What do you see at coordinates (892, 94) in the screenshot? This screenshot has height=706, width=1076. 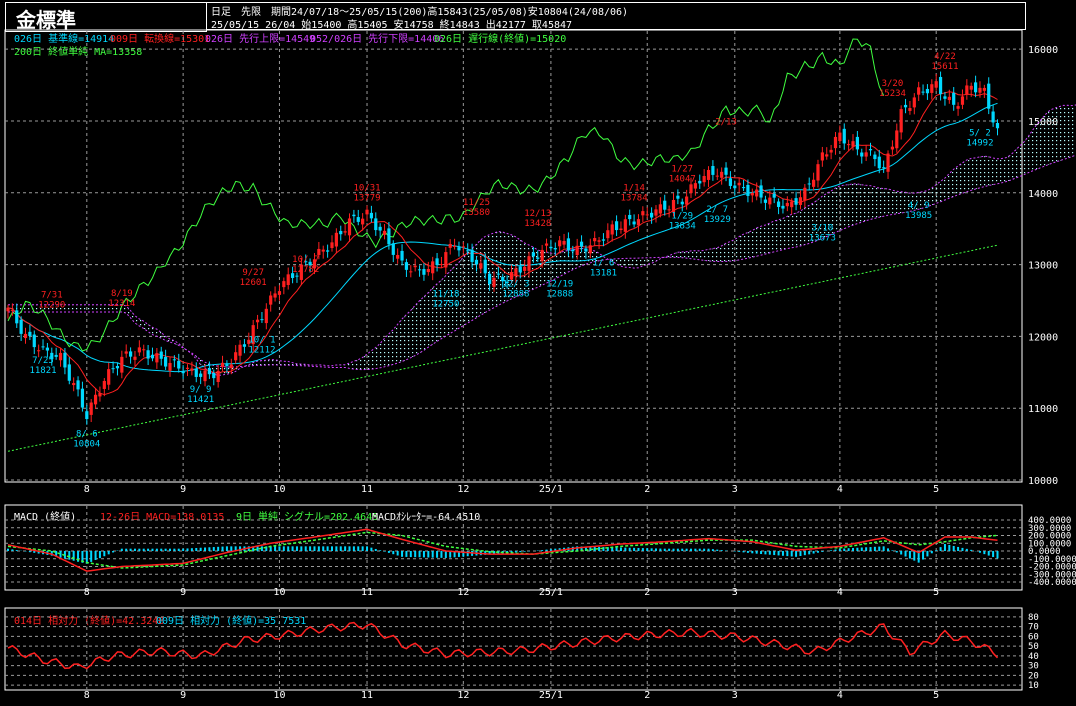 I see `annotation-value-21: 15234` at bounding box center [892, 94].